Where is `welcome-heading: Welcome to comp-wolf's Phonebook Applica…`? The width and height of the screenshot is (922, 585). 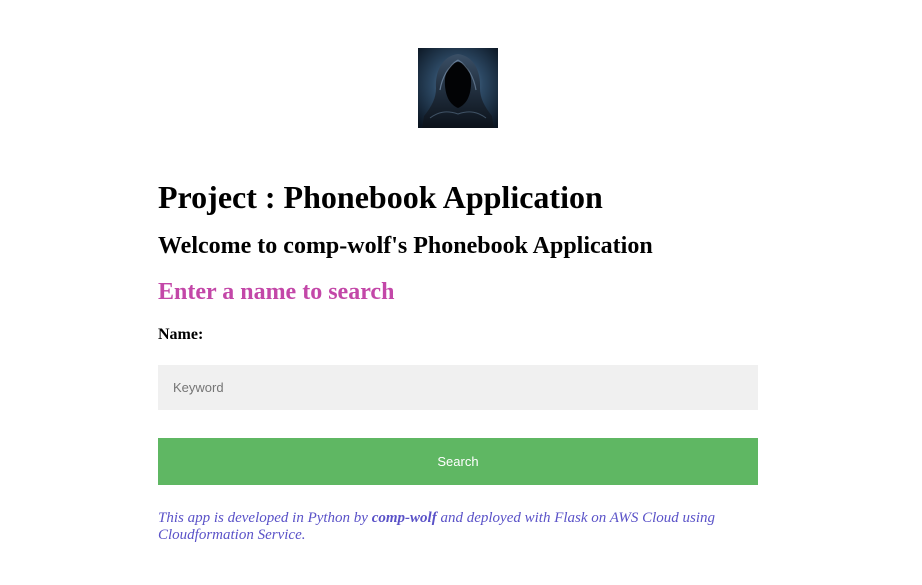
welcome-heading: Welcome to comp-wolf's Phonebook Applica… is located at coordinates (405, 246).